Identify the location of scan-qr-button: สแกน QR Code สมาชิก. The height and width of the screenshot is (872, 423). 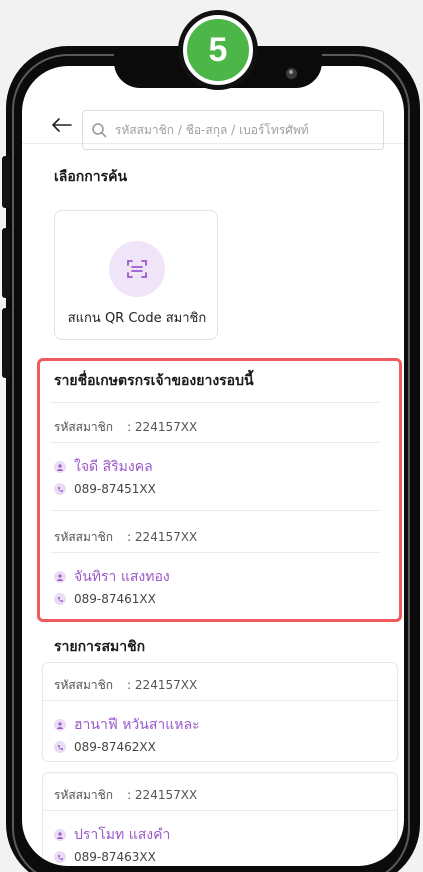
(136, 275).